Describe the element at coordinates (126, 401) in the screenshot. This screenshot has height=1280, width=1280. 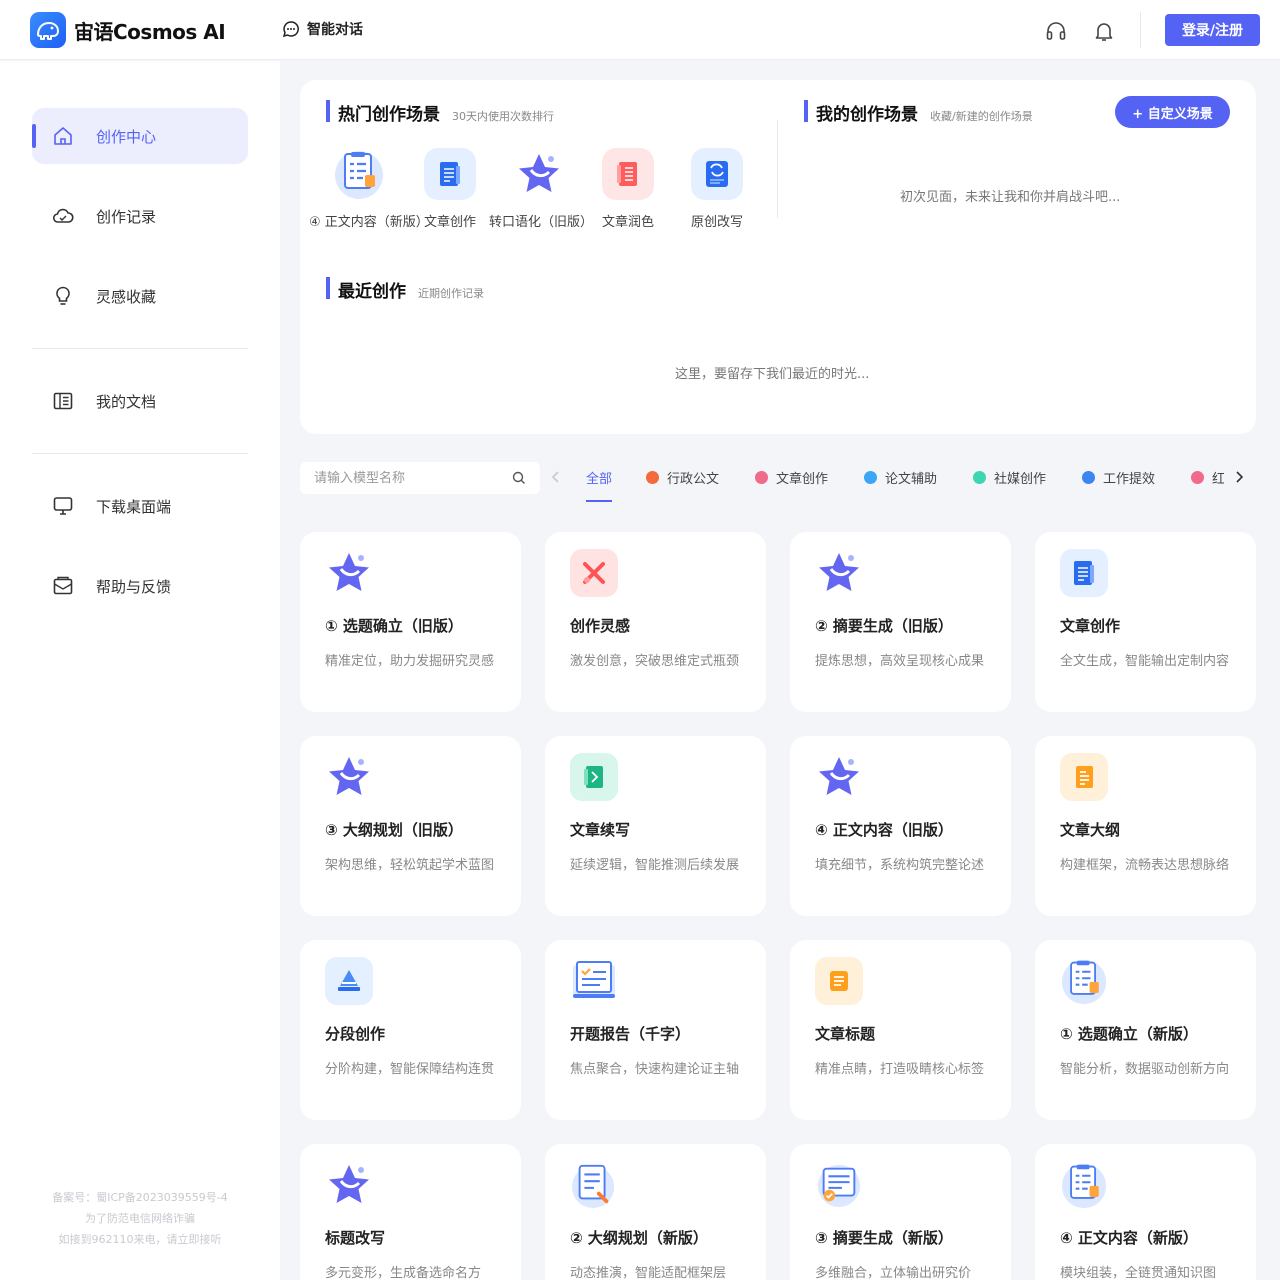
I see `sidebar-item-label: 我的文档` at that location.